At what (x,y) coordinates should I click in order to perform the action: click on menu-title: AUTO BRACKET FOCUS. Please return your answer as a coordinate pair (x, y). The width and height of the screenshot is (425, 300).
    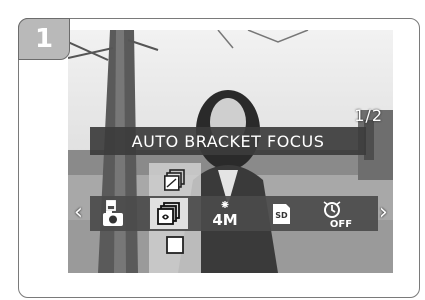
    Looking at the image, I should click on (228, 141).